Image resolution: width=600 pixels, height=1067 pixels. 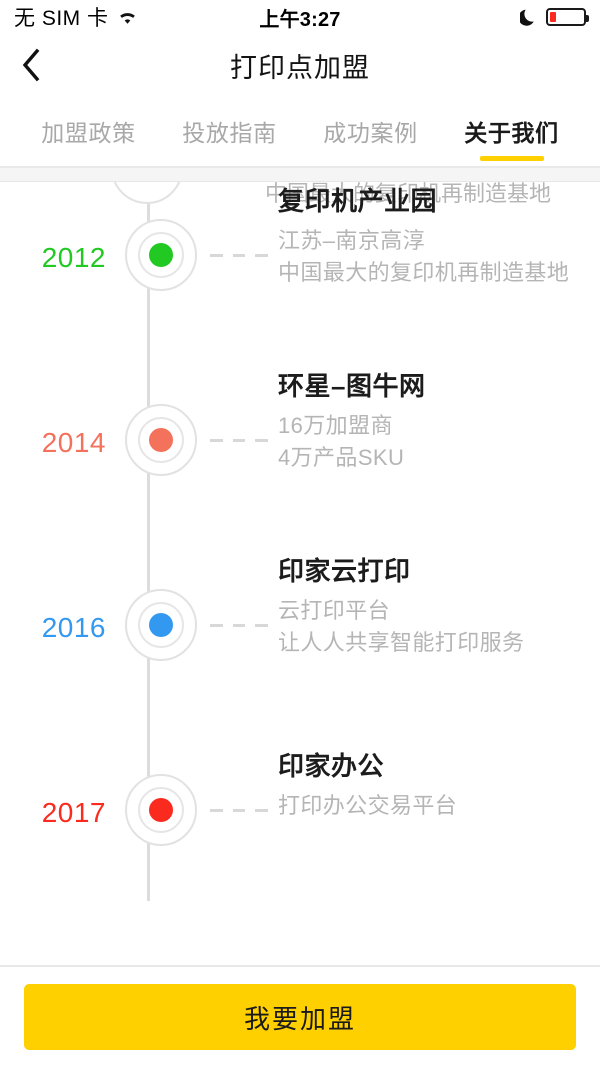 I want to click on battery-icon, so click(x=567, y=17).